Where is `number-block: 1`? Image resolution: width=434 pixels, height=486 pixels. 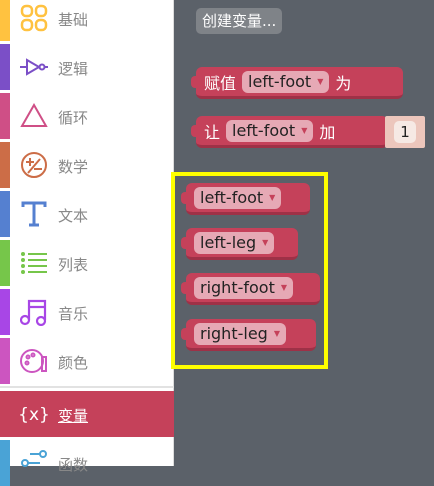
number-block: 1 is located at coordinates (405, 132).